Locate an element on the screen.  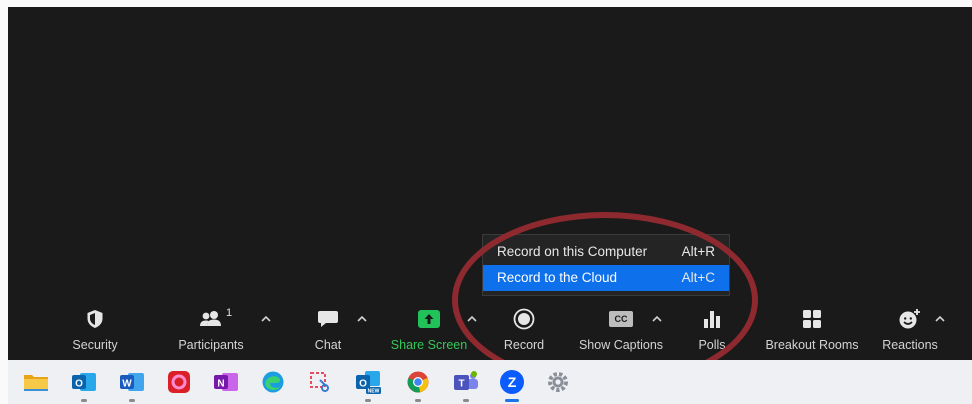
participants-count: 1 is located at coordinates (229, 313).